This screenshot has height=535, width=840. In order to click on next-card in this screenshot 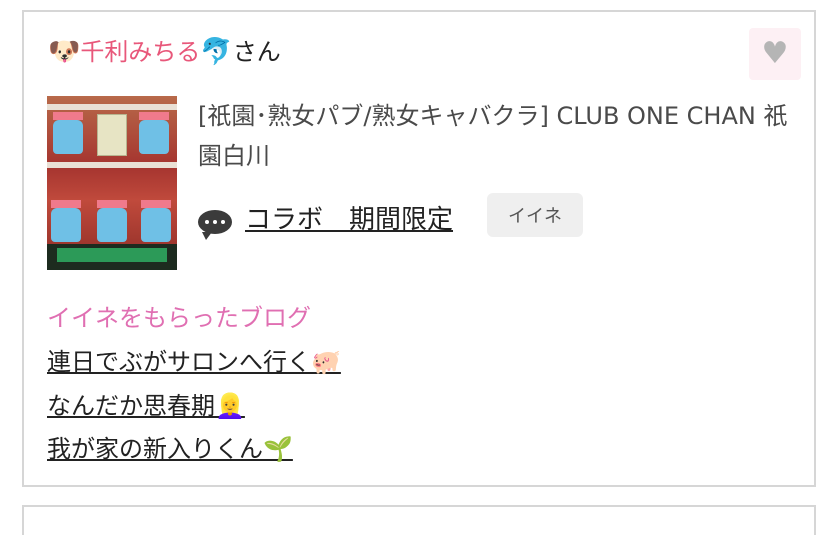, I will do `click(419, 520)`.